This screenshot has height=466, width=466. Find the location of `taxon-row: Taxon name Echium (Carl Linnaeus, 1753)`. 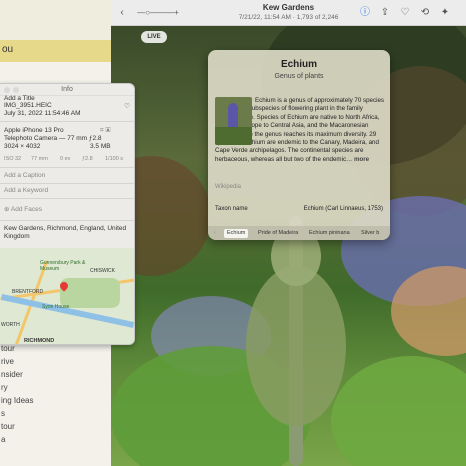

taxon-row: Taxon name Echium (Carl Linnaeus, 1753) is located at coordinates (299, 209).